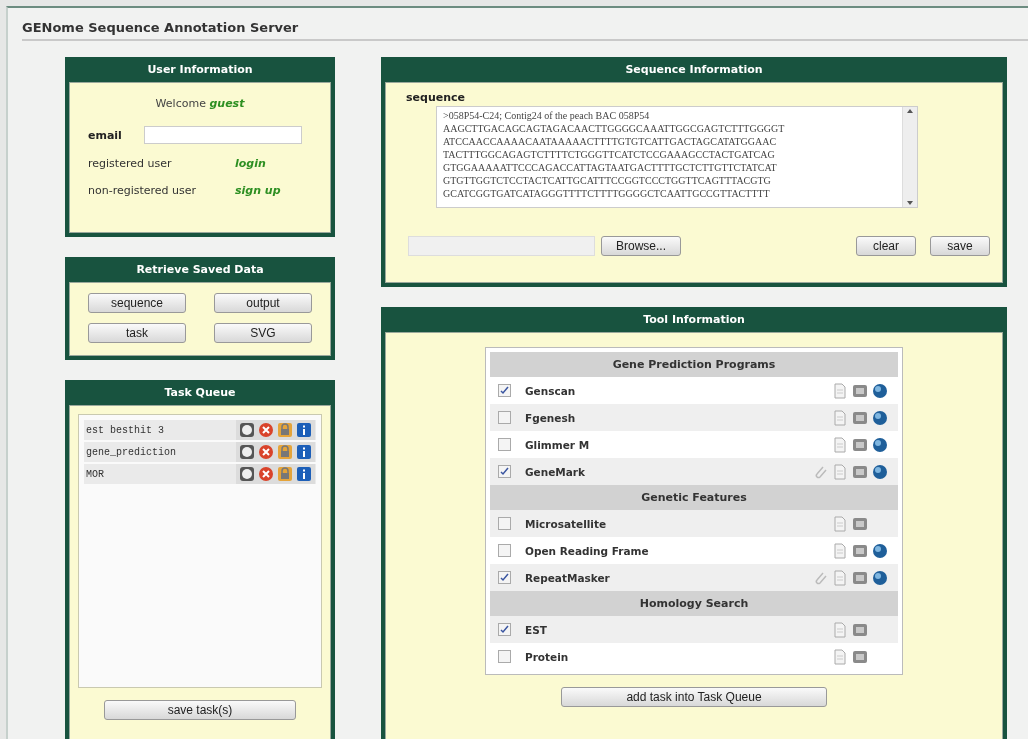  Describe the element at coordinates (222, 135) in the screenshot. I see `email-field` at that location.